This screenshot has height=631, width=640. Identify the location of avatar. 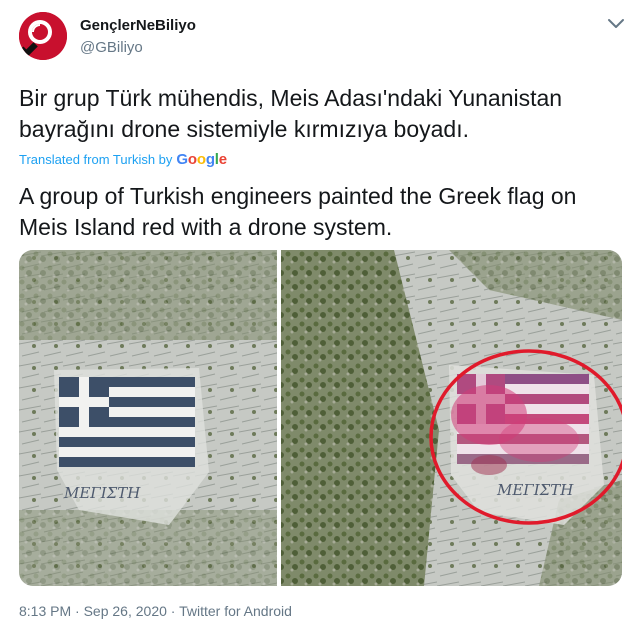
(43, 36).